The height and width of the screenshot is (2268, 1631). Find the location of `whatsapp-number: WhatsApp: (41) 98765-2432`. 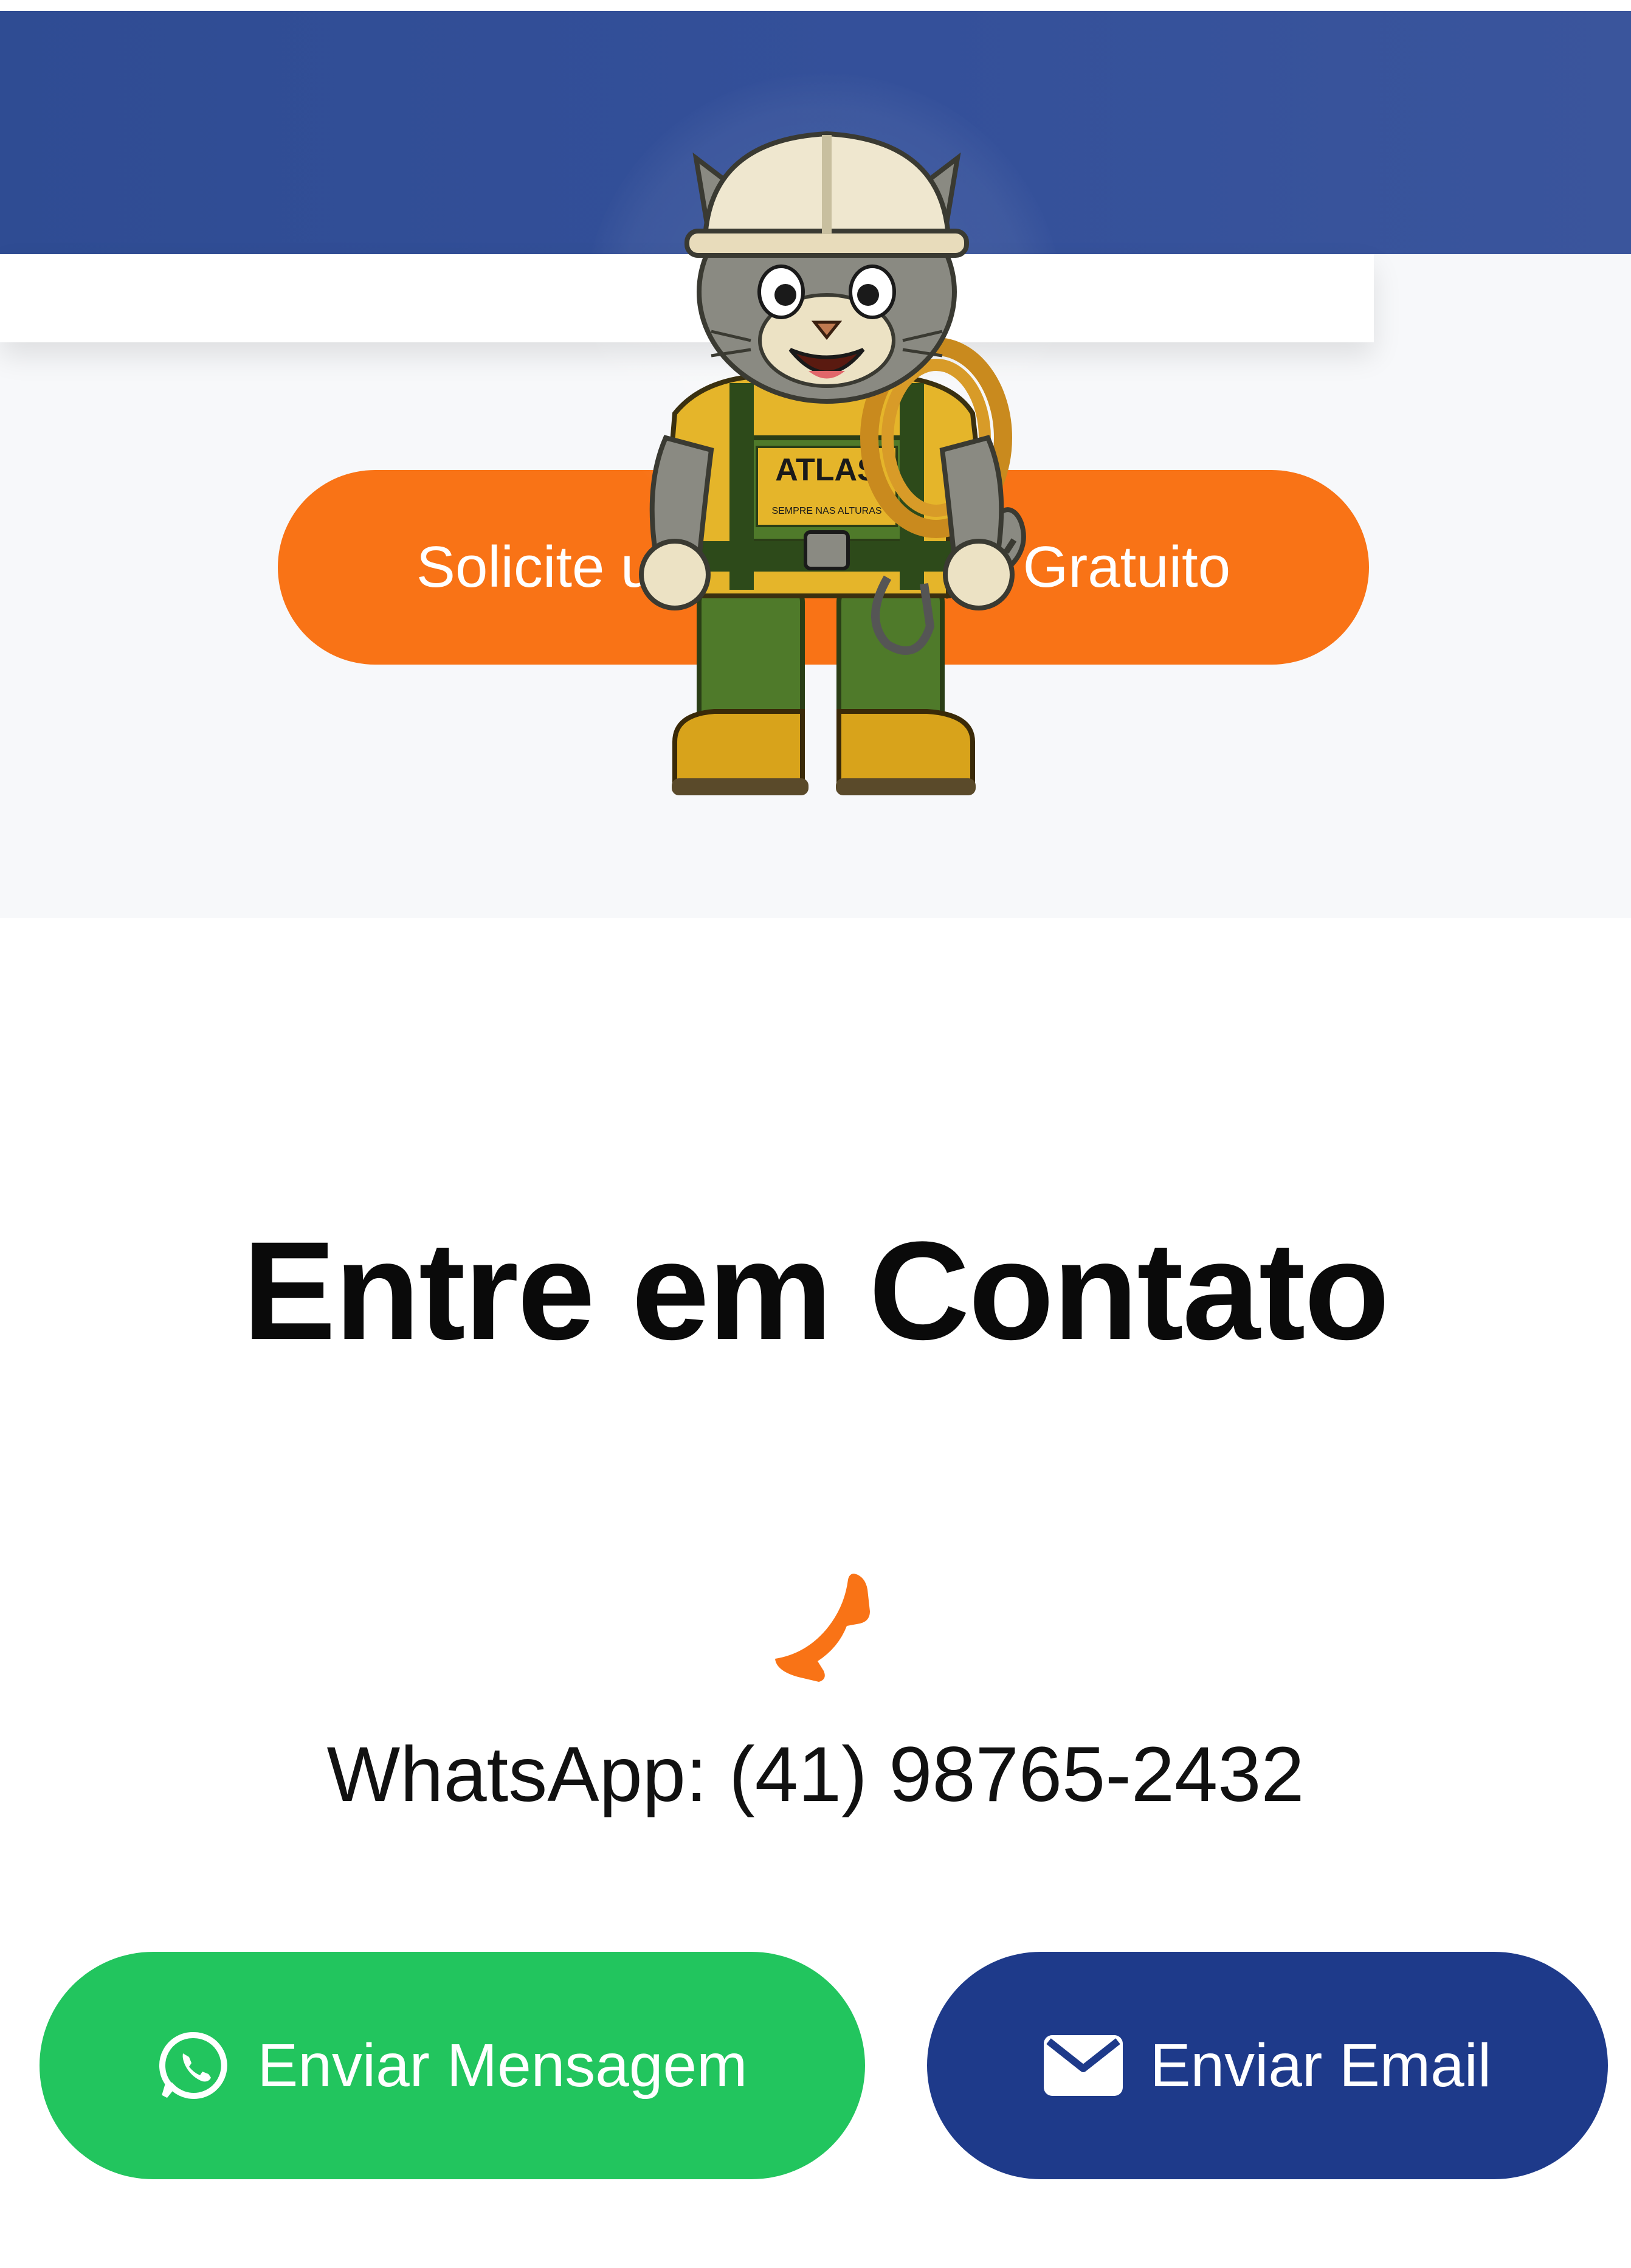

whatsapp-number: WhatsApp: (41) 98765-2432 is located at coordinates (815, 1775).